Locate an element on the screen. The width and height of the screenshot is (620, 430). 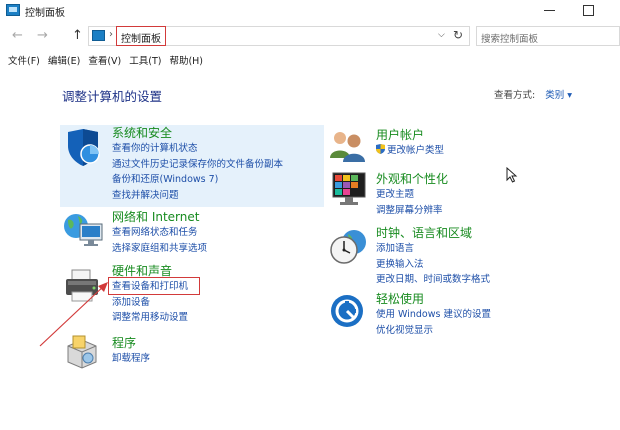
menu-tools: 工具(T) is located at coordinates (145, 59).